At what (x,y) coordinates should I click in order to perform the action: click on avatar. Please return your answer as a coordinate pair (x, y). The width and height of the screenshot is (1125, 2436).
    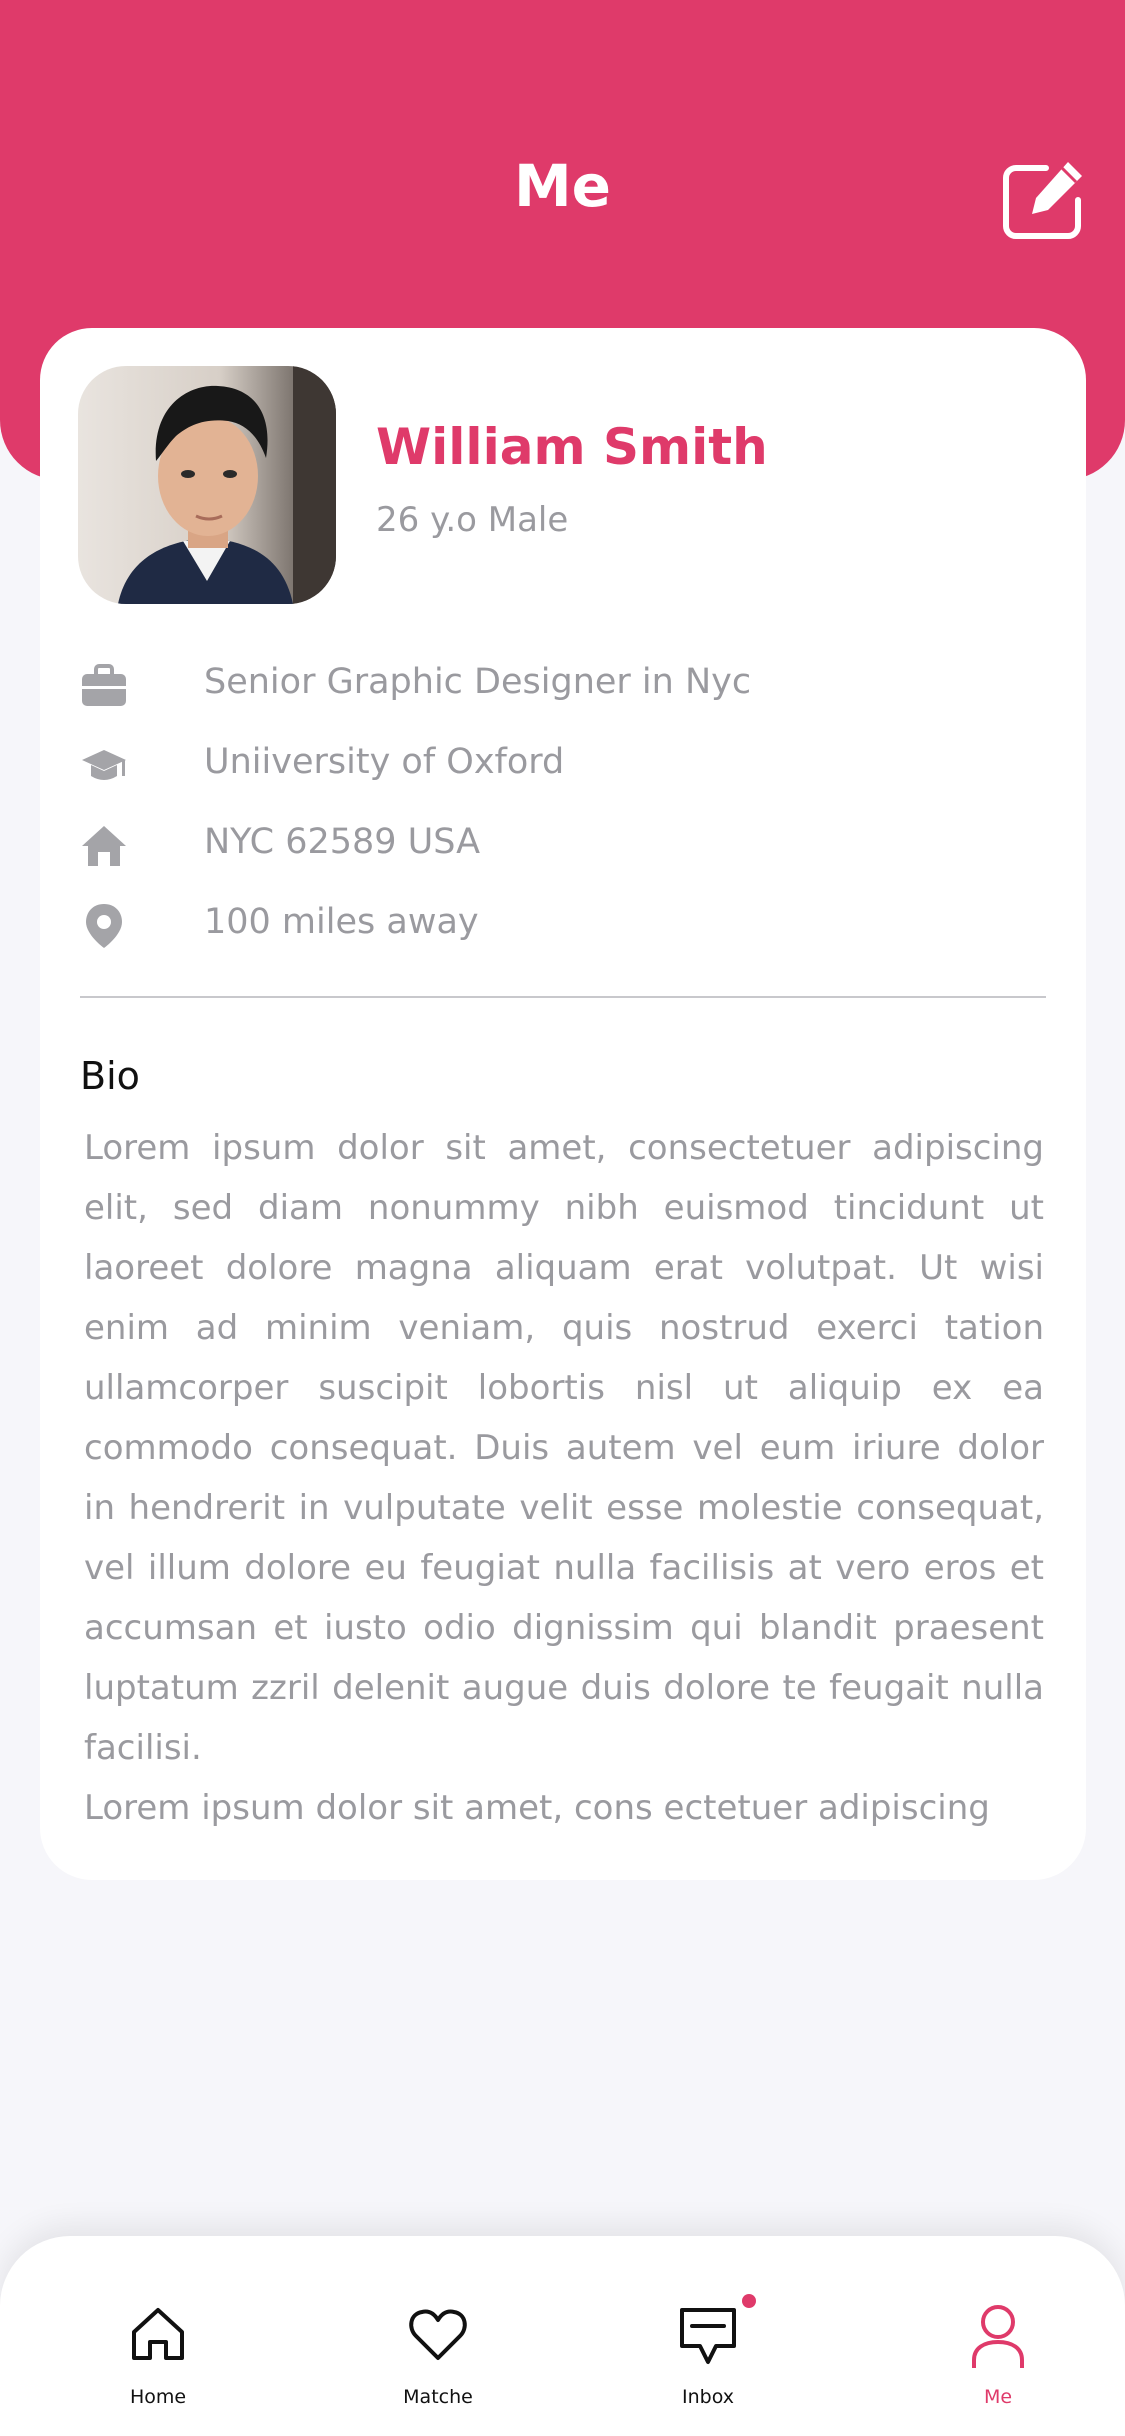
    Looking at the image, I should click on (207, 485).